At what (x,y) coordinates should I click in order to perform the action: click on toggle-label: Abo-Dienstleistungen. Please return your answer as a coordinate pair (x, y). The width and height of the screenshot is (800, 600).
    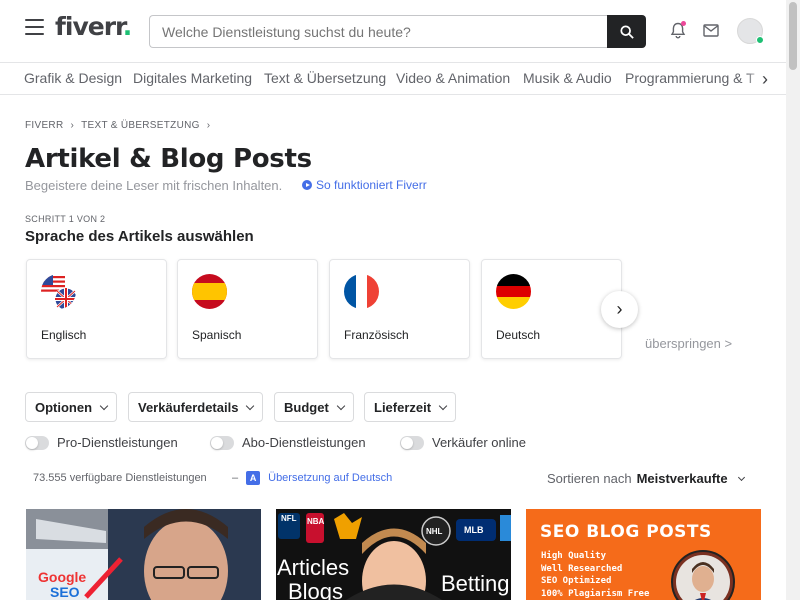
    Looking at the image, I should click on (304, 442).